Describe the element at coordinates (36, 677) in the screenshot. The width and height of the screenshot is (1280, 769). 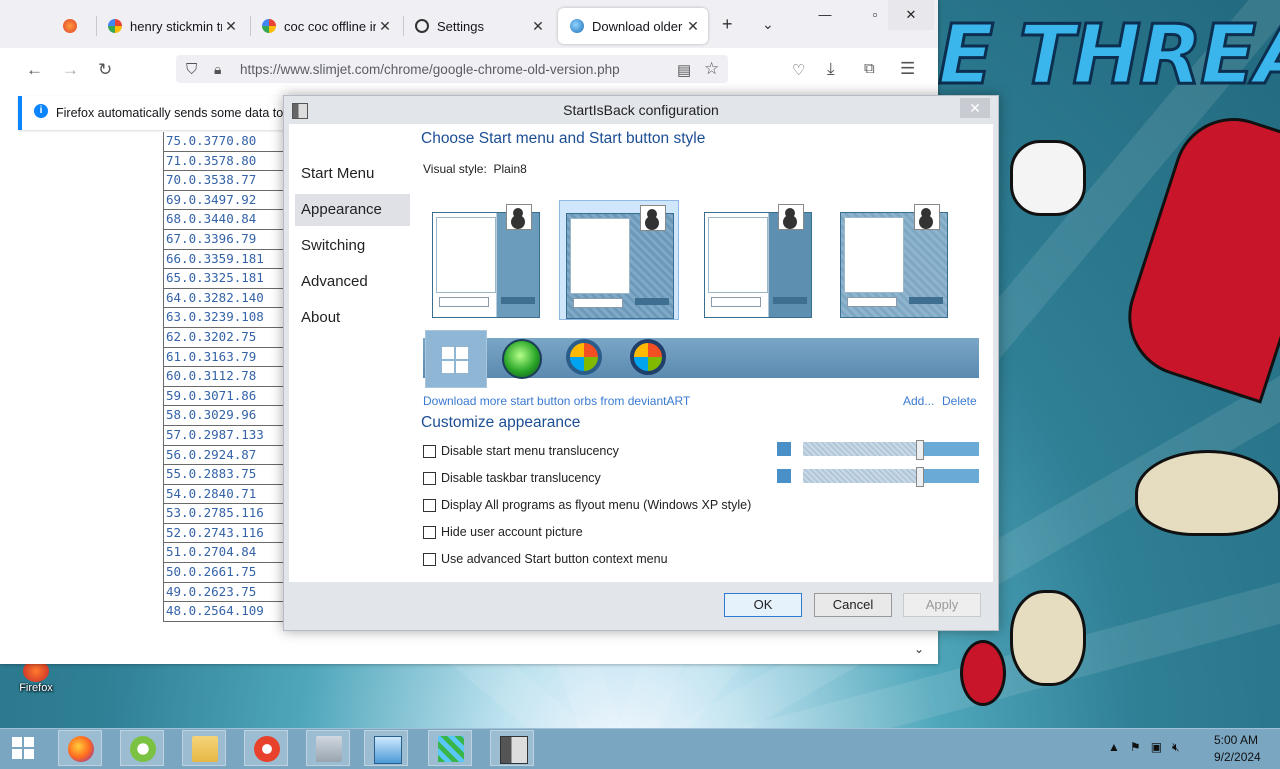
I see `desktop-icon-firefox: Firefox` at that location.